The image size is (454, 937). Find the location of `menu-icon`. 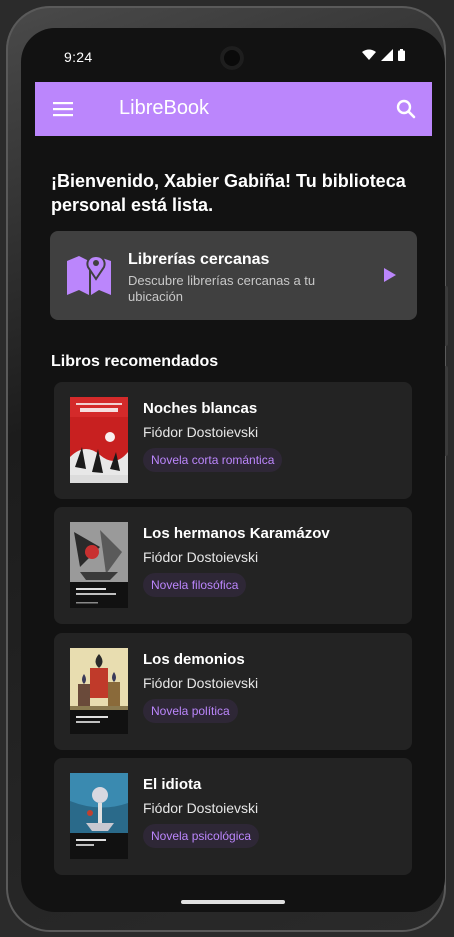

menu-icon is located at coordinates (63, 109).